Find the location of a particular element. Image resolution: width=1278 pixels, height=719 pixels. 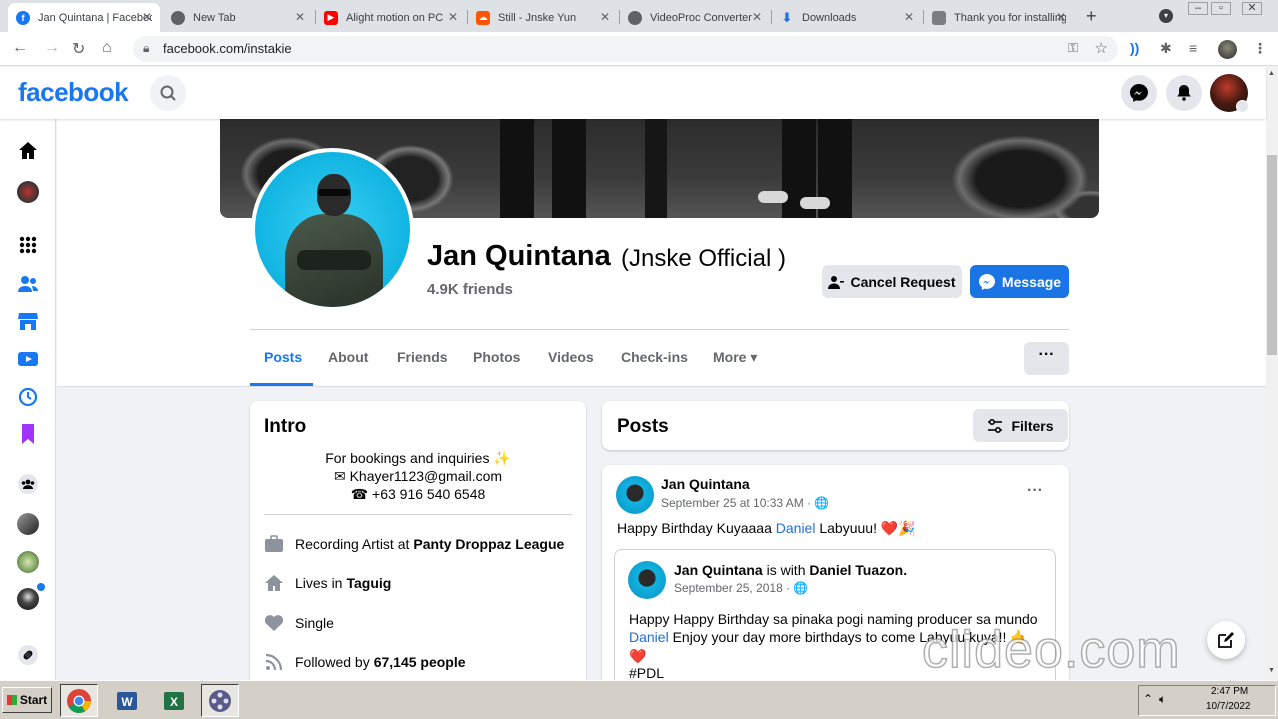

house-icon is located at coordinates (274, 583).